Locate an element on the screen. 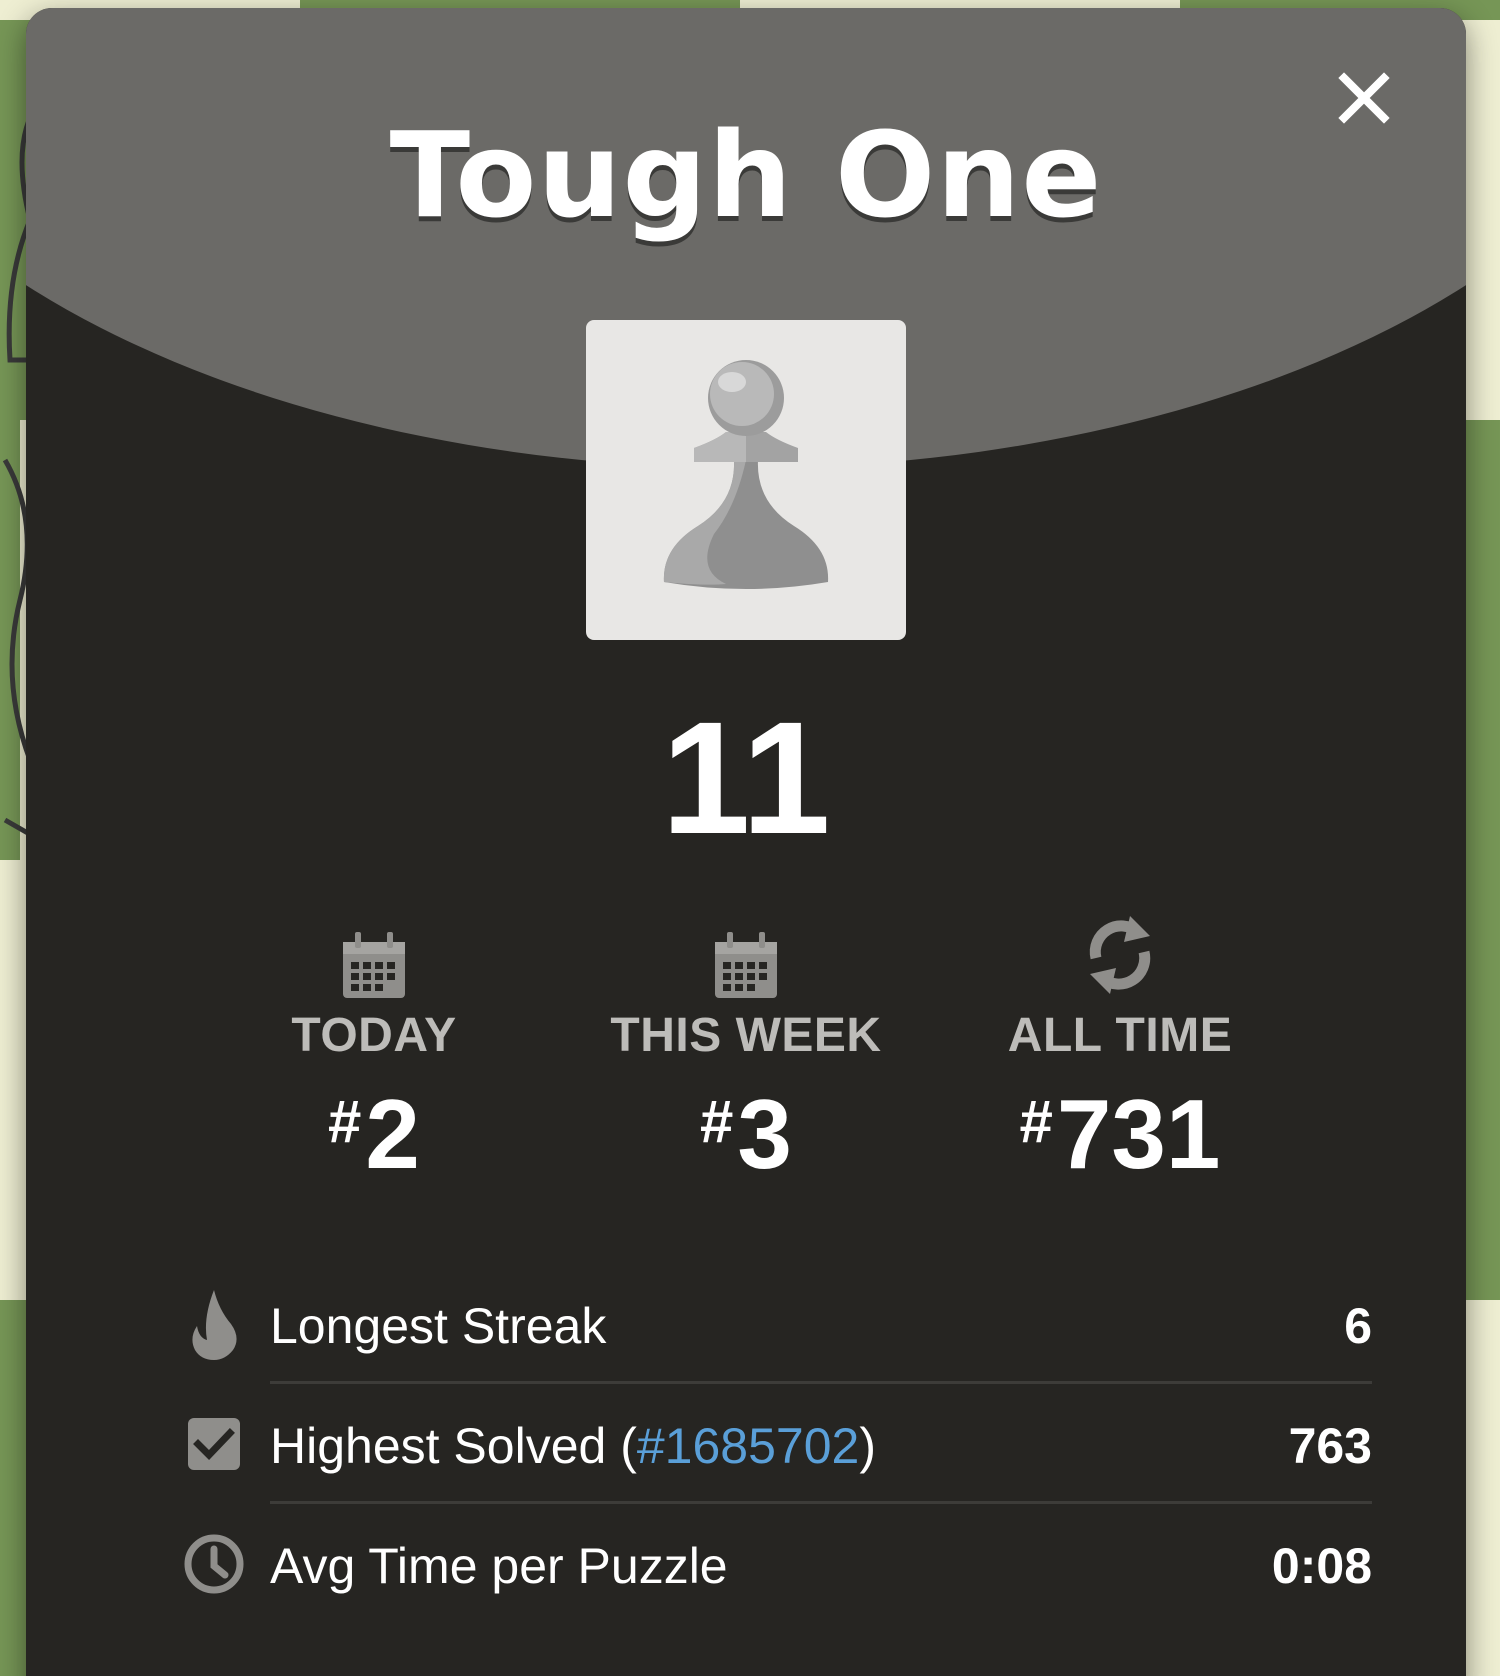  stat-label-prefix: Highest Solved ( is located at coordinates (453, 1446).